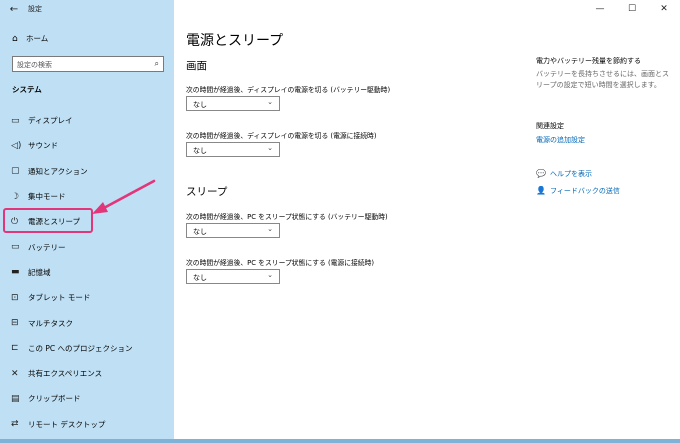 This screenshot has width=680, height=443. Describe the element at coordinates (233, 230) in the screenshot. I see `sleep-battery-dropdown: なし ⌄` at that location.